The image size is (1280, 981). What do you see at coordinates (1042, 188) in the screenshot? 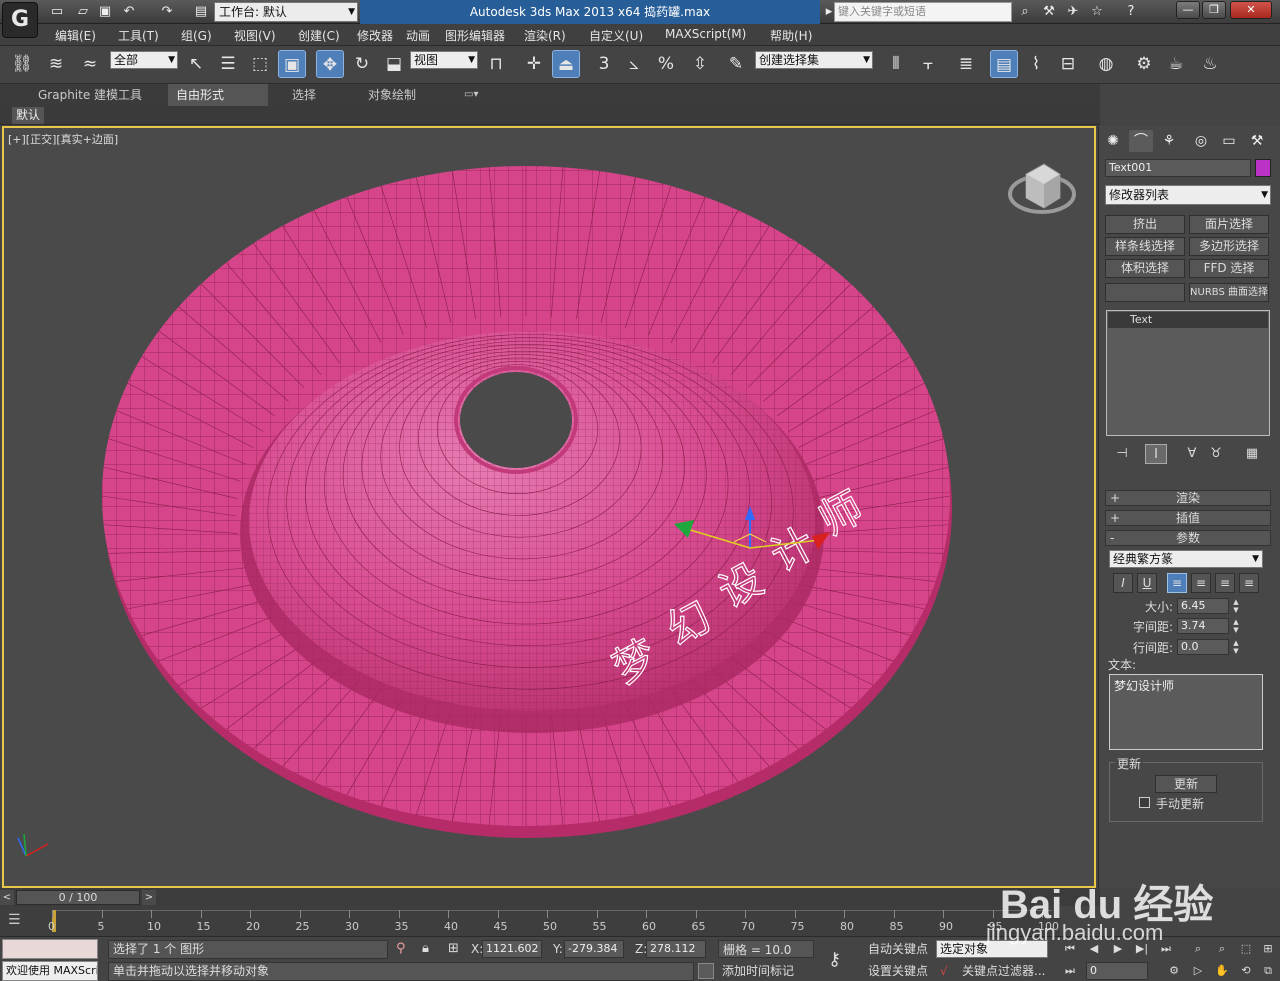
I see `viewcube-icon` at bounding box center [1042, 188].